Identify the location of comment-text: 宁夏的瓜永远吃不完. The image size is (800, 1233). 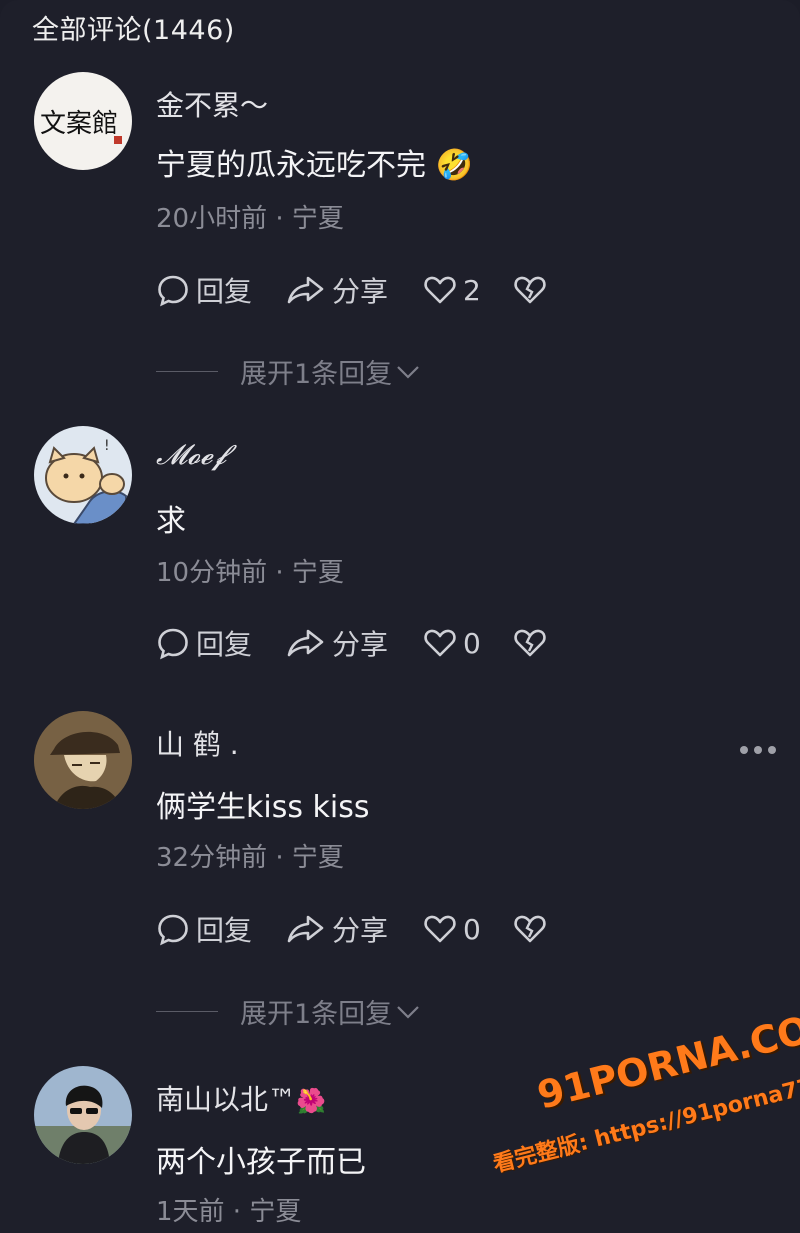
(291, 165).